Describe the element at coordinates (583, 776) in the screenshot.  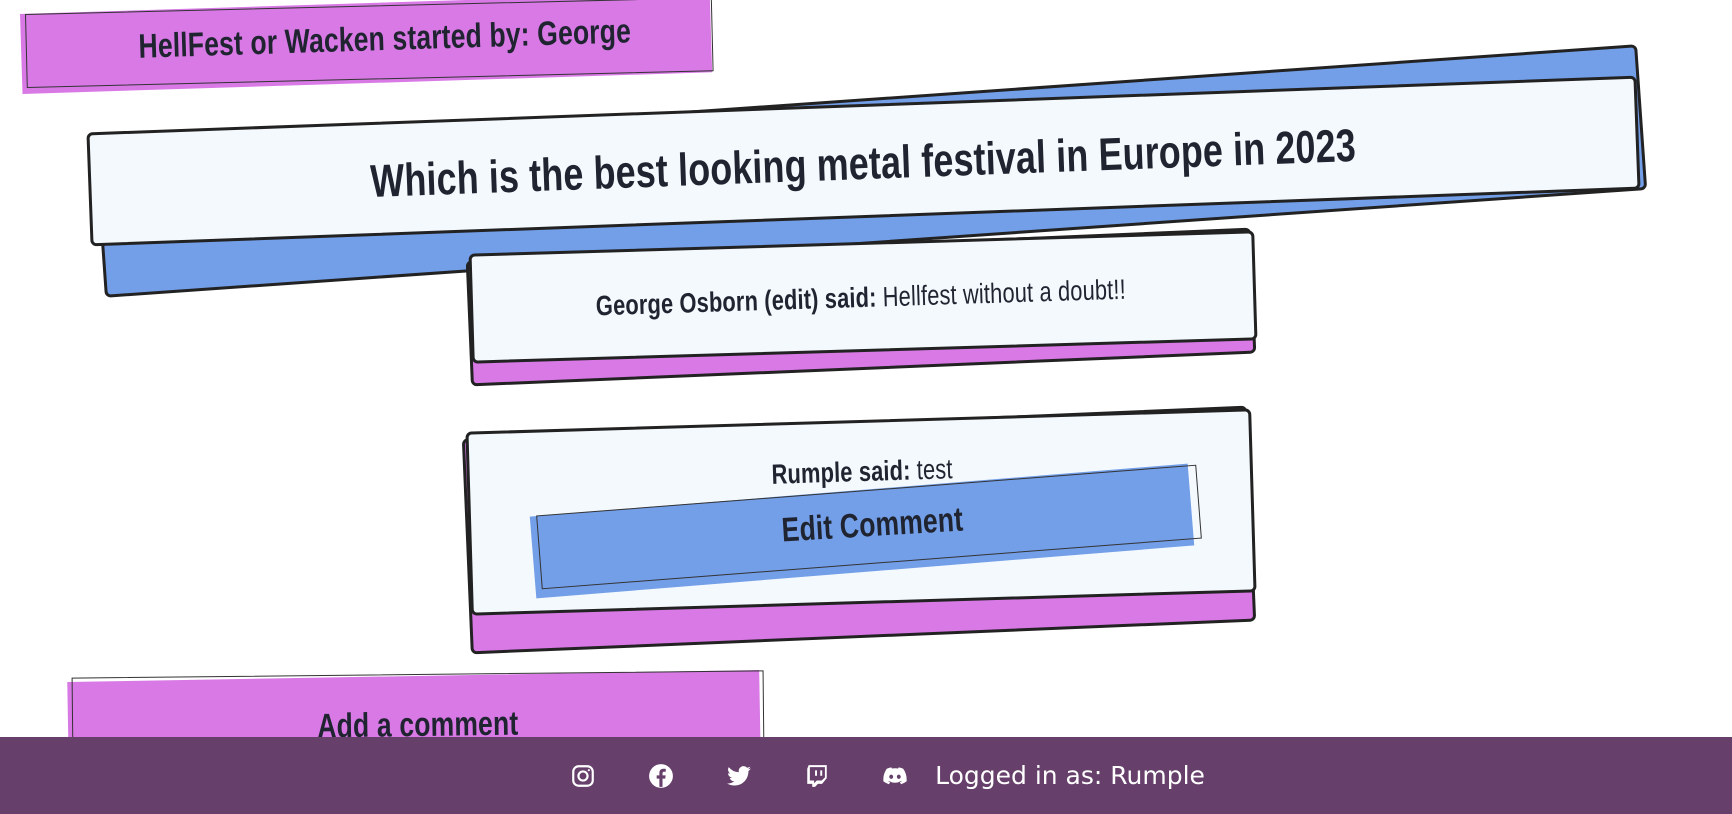
I see `instagram-icon` at that location.